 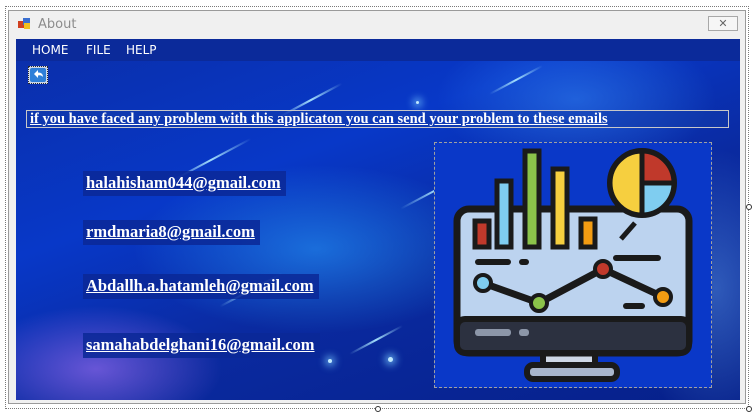 I want to click on email-link-4: samahabdelghani16@gmail.com, so click(x=201, y=345).